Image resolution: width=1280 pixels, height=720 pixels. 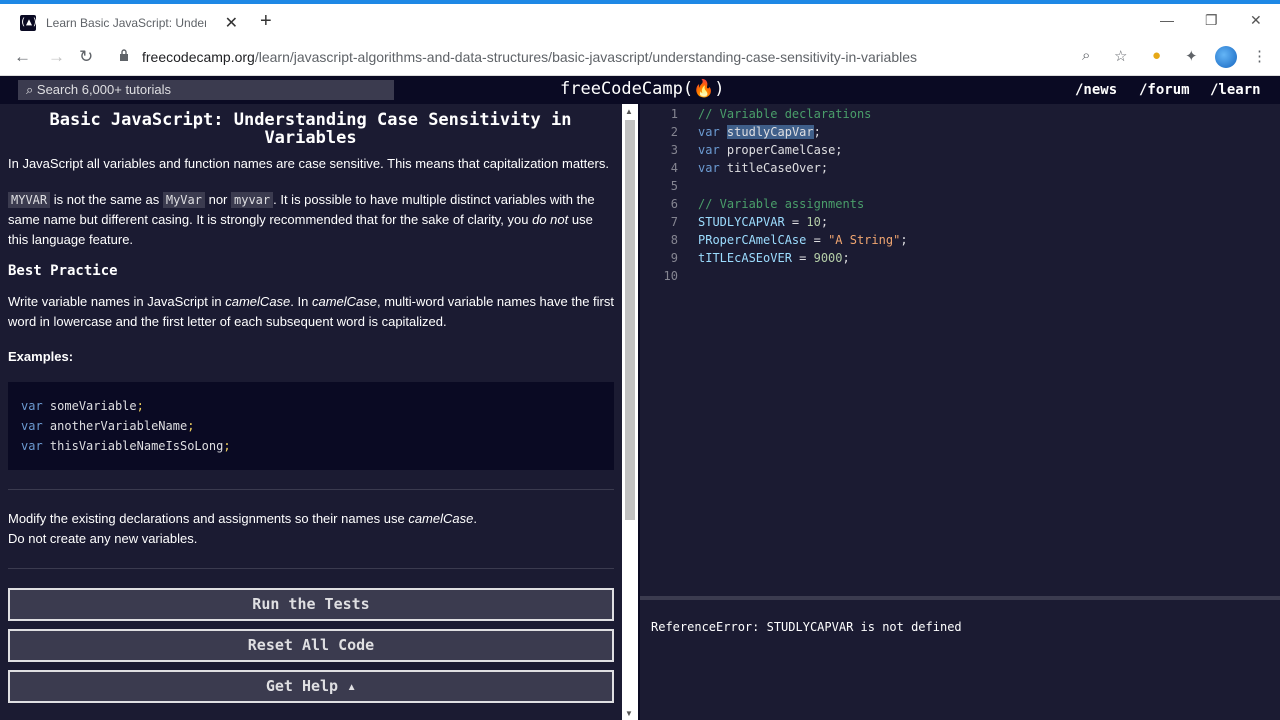 I want to click on restore-icon: ❐, so click(x=1211, y=20).